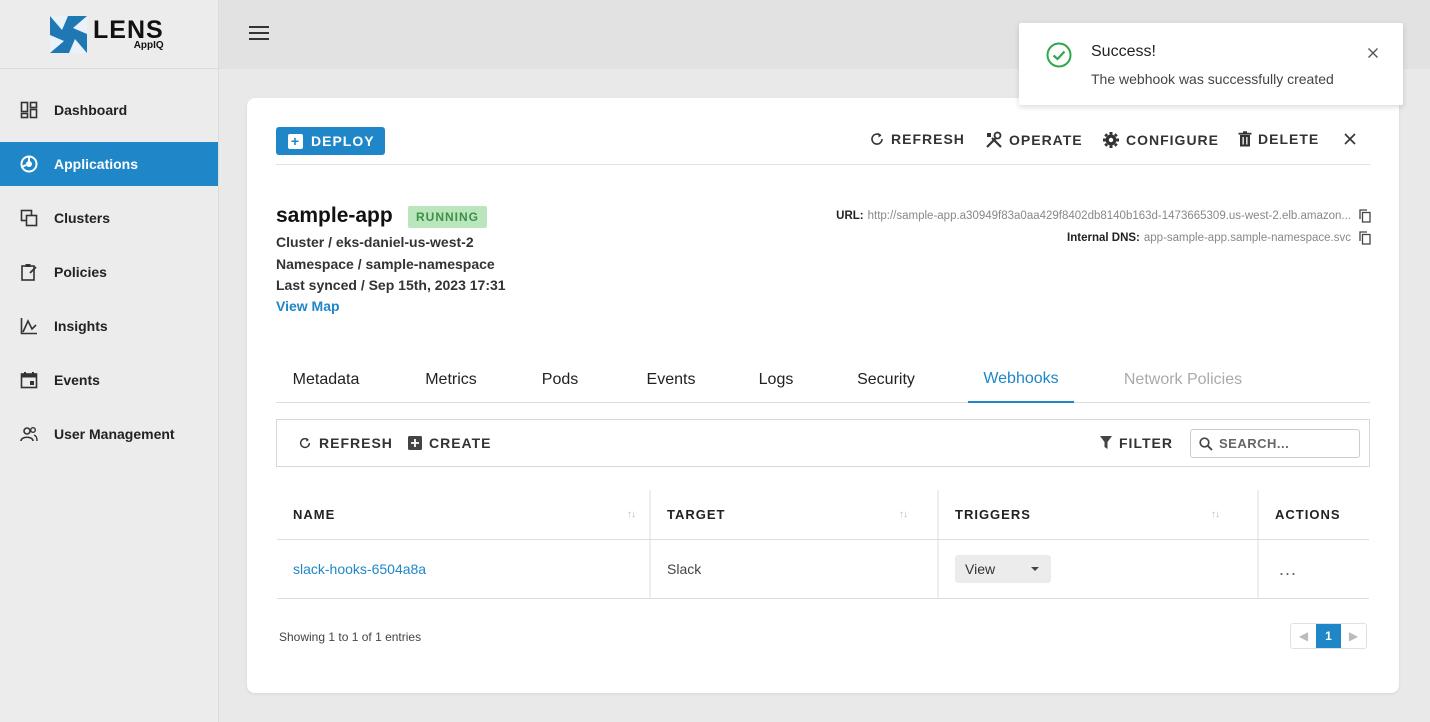 The height and width of the screenshot is (722, 1430). What do you see at coordinates (1146, 443) in the screenshot?
I see `filter-label: FILTER` at bounding box center [1146, 443].